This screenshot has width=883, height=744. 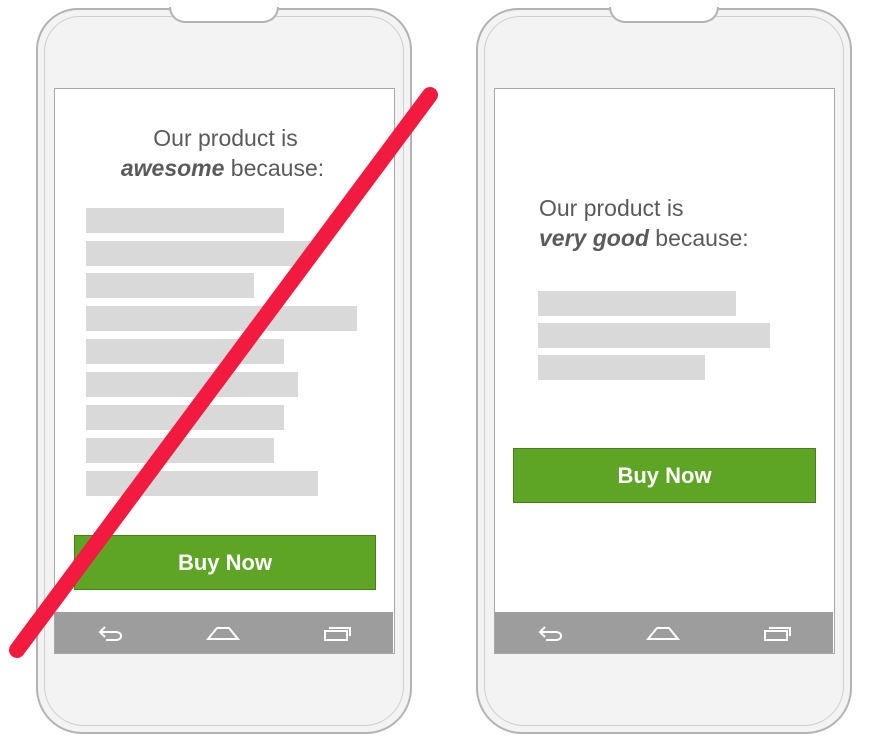 I want to click on left-phone-speaker, so click(x=224, y=15).